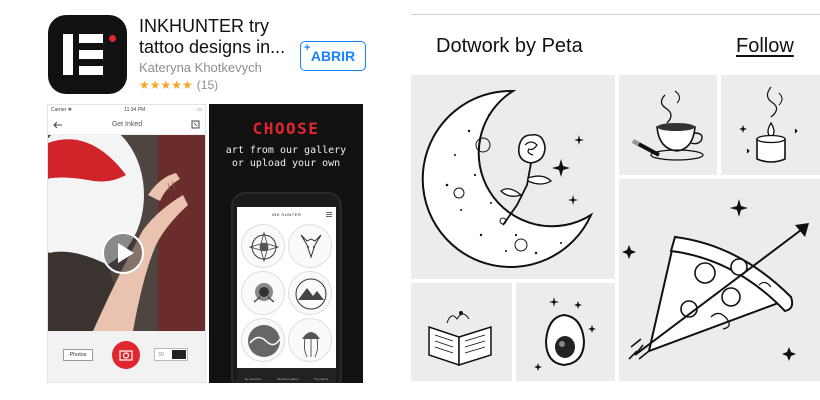 The height and width of the screenshot is (400, 820). I want to click on tile-pizza-arrow, so click(719, 280).